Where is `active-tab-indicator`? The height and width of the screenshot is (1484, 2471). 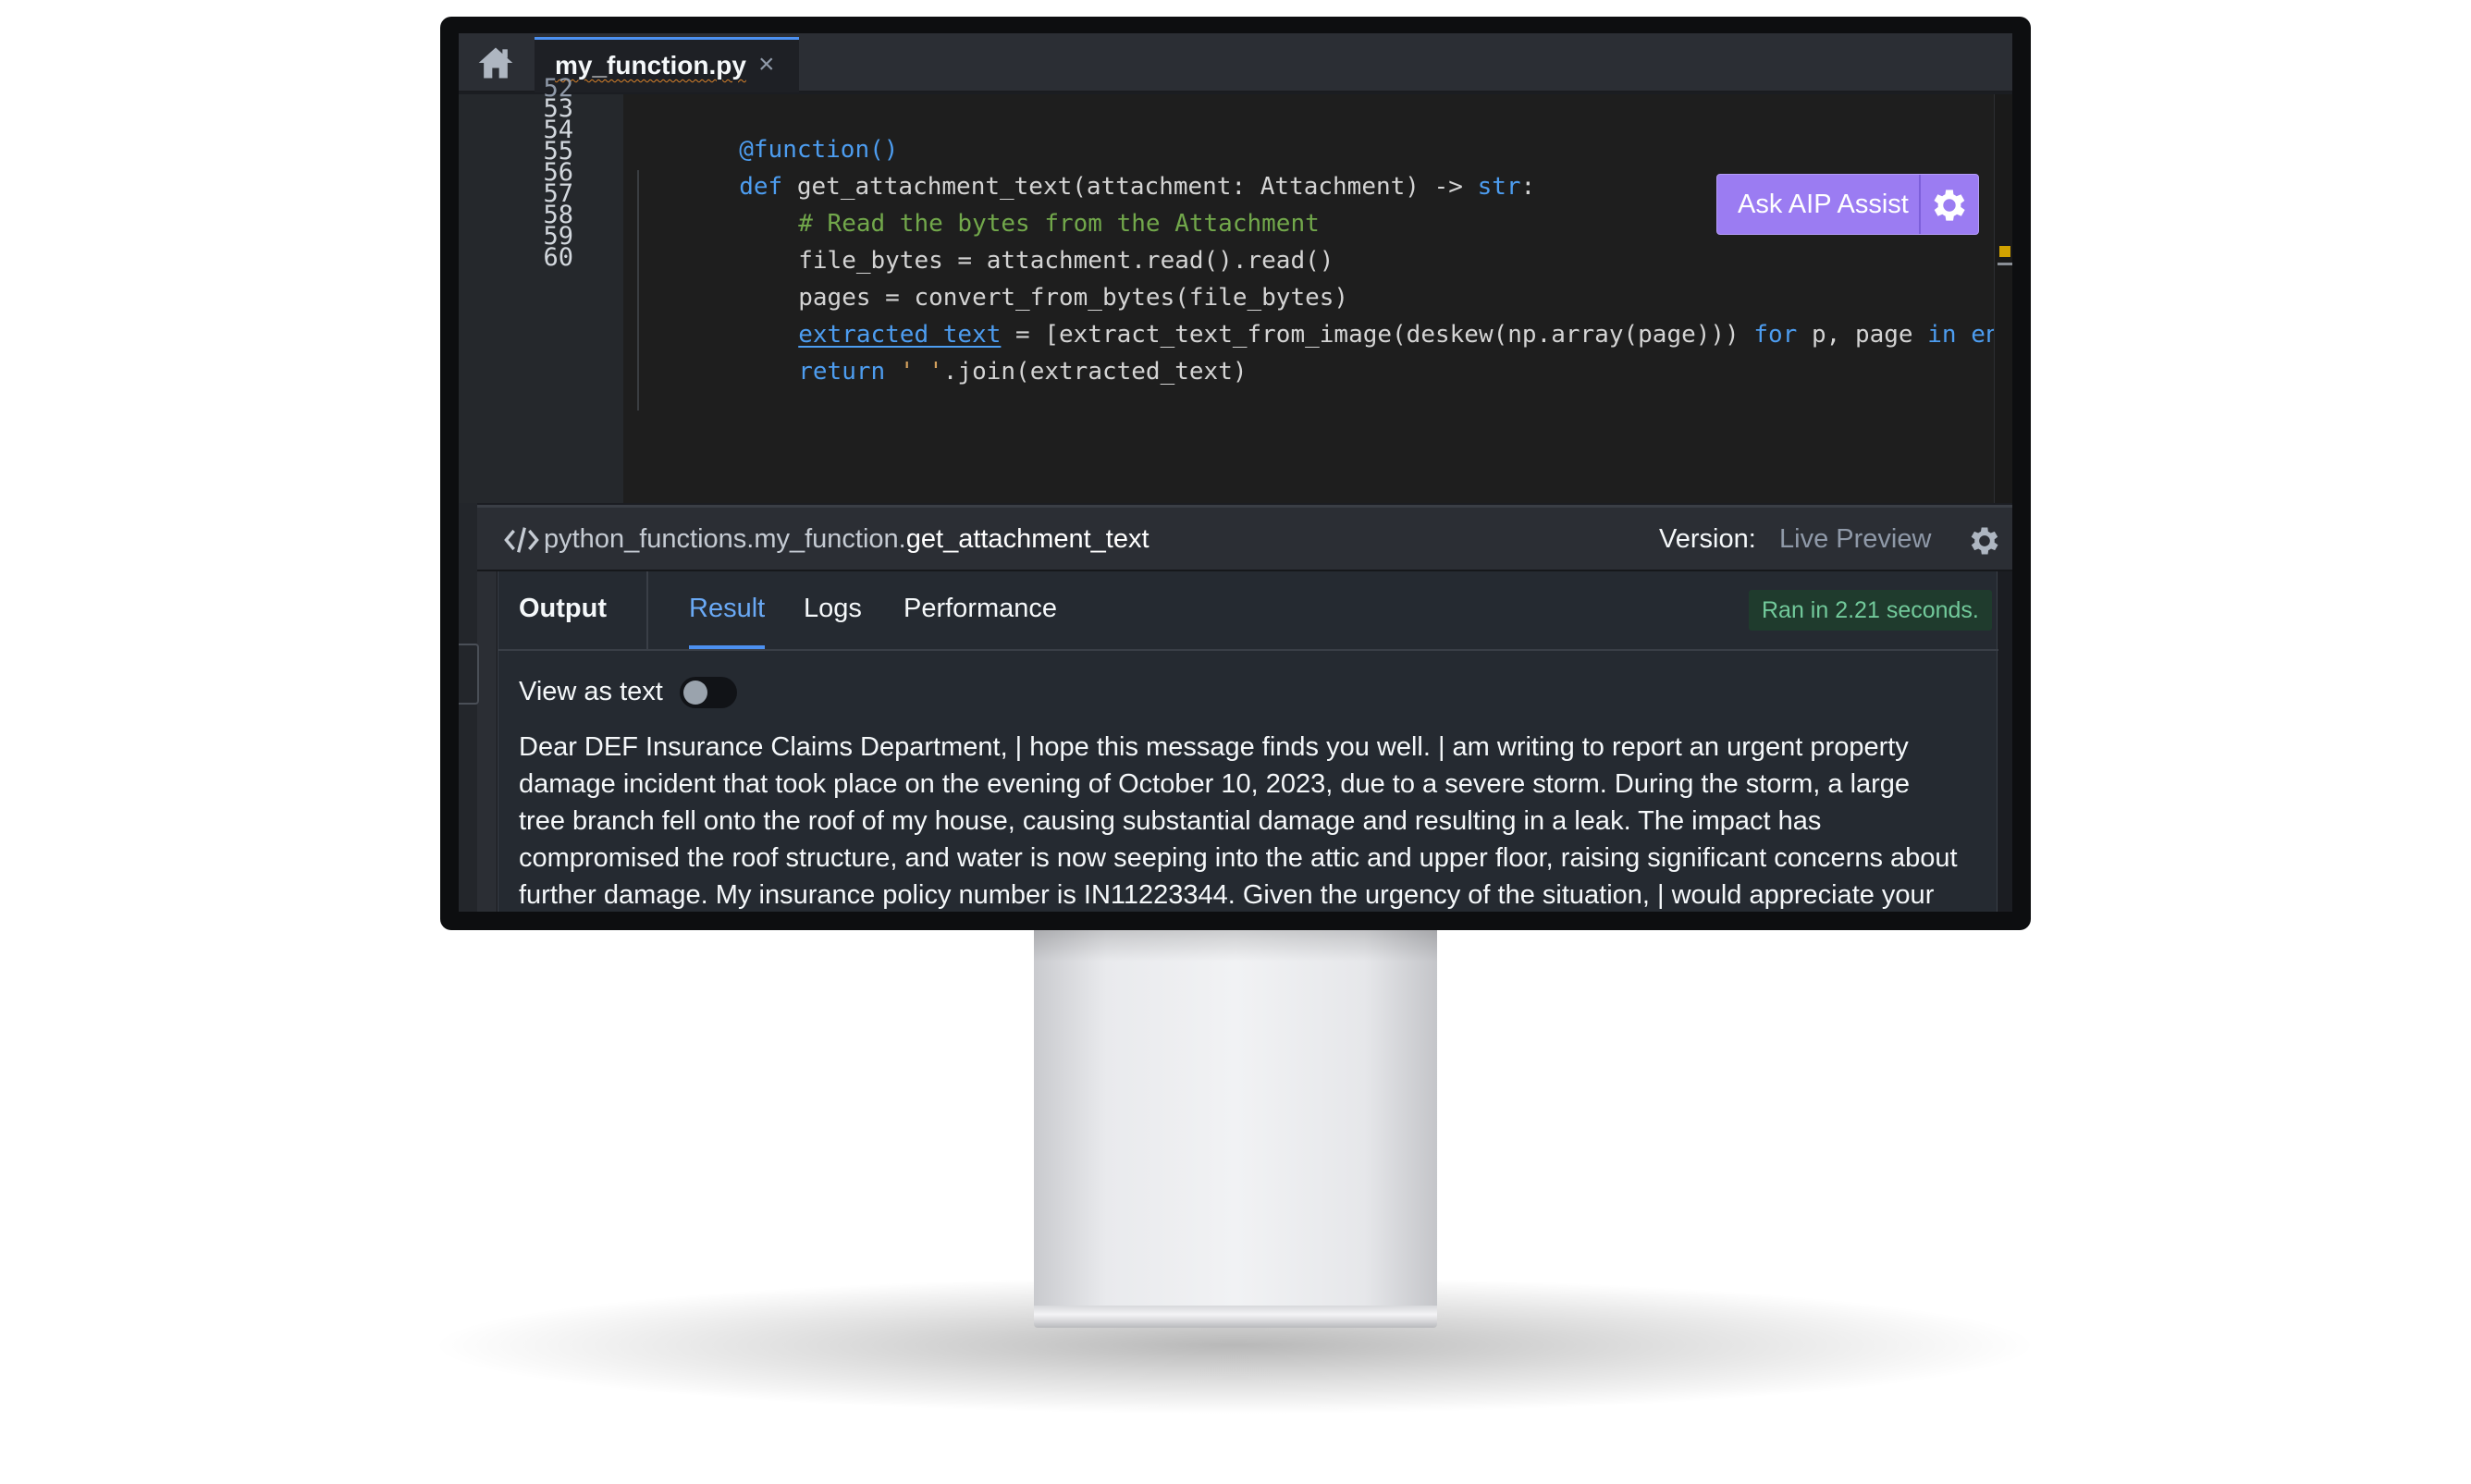 active-tab-indicator is located at coordinates (727, 647).